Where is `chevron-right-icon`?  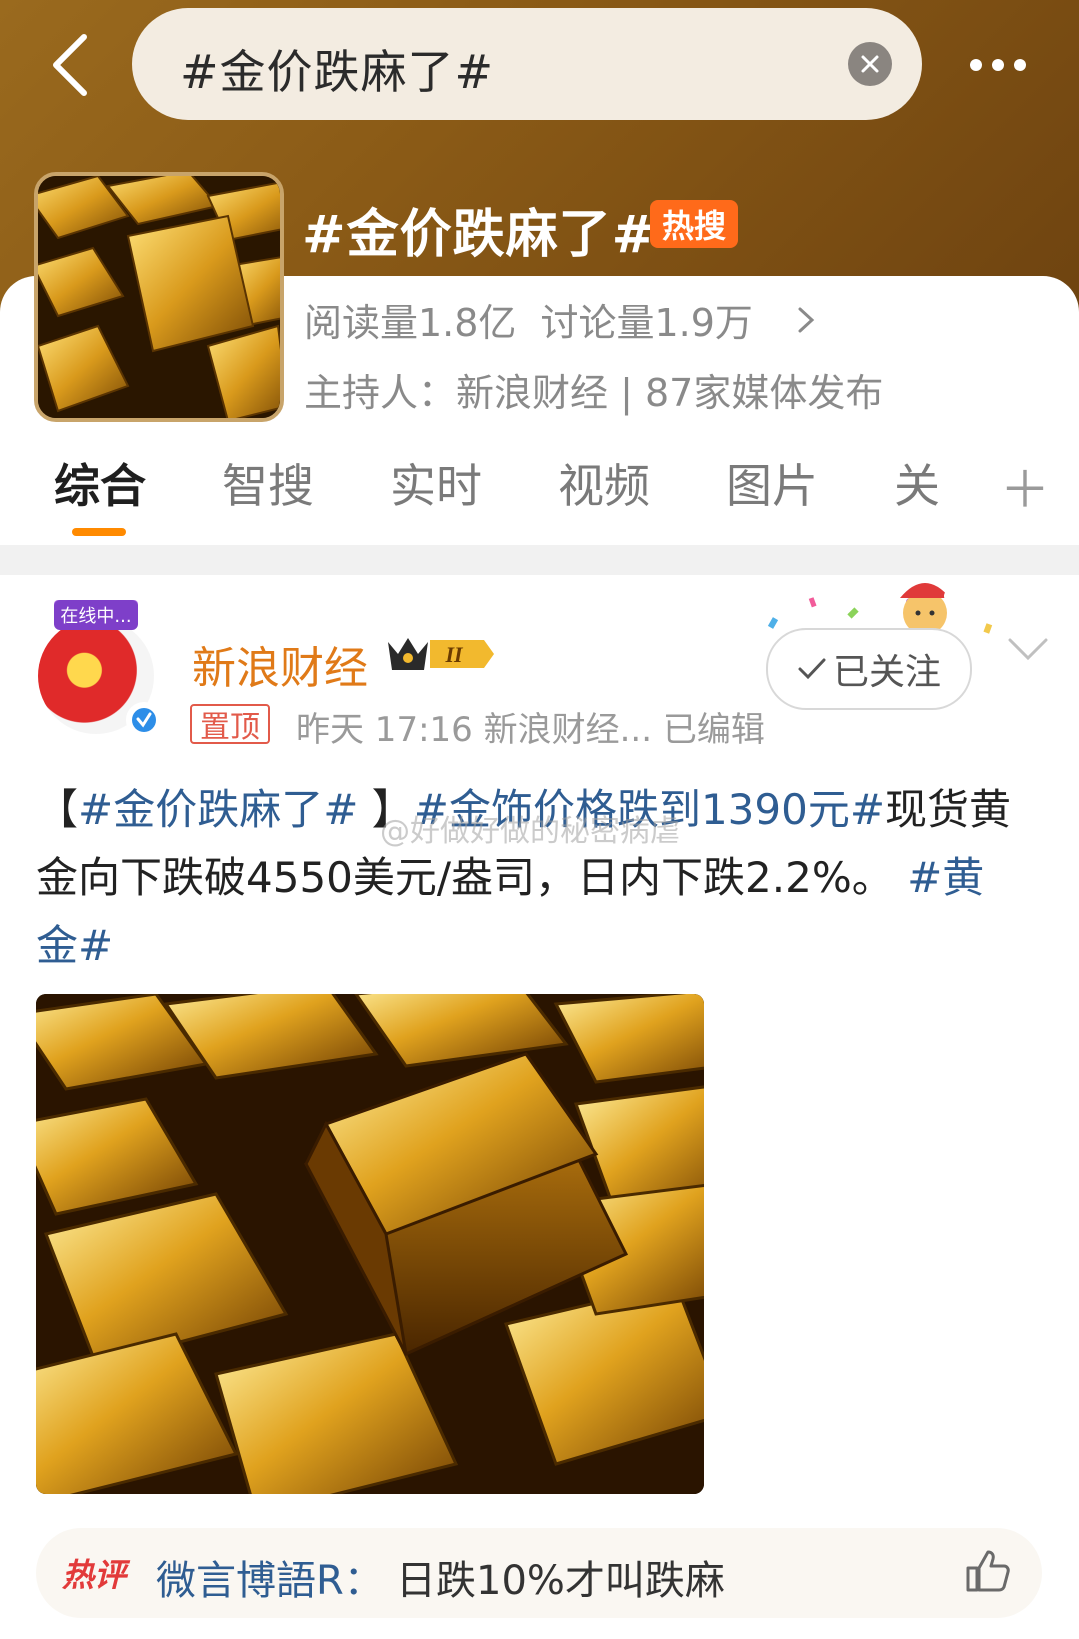
chevron-right-icon is located at coordinates (806, 319).